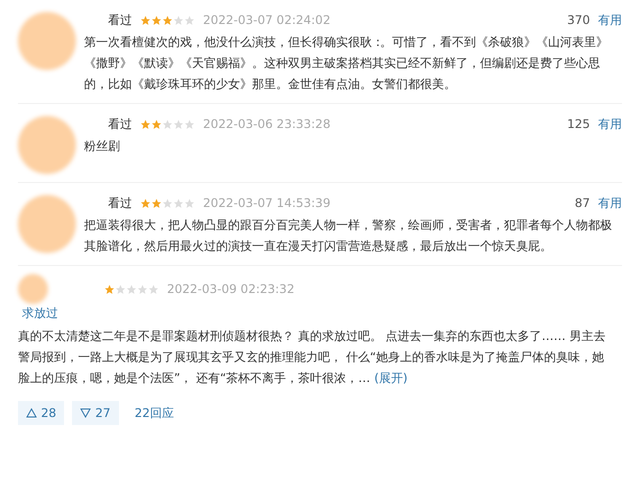  I want to click on review-time: 2022-03-07 02:24:02, so click(266, 20).